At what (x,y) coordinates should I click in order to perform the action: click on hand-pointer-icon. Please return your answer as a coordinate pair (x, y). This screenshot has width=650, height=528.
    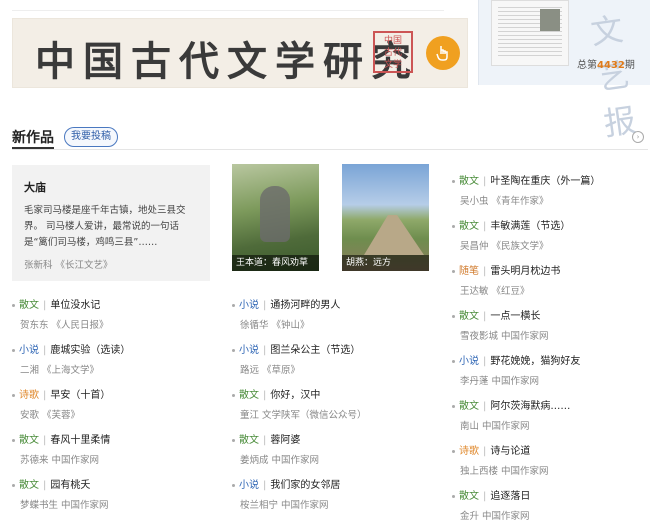
    Looking at the image, I should click on (443, 53).